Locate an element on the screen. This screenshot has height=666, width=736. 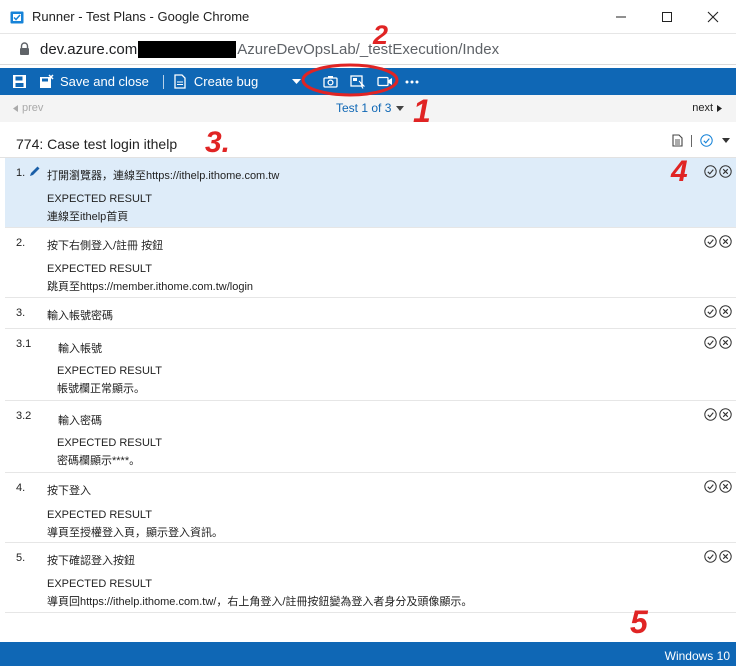
capture-screenshot-button is located at coordinates (330, 81).